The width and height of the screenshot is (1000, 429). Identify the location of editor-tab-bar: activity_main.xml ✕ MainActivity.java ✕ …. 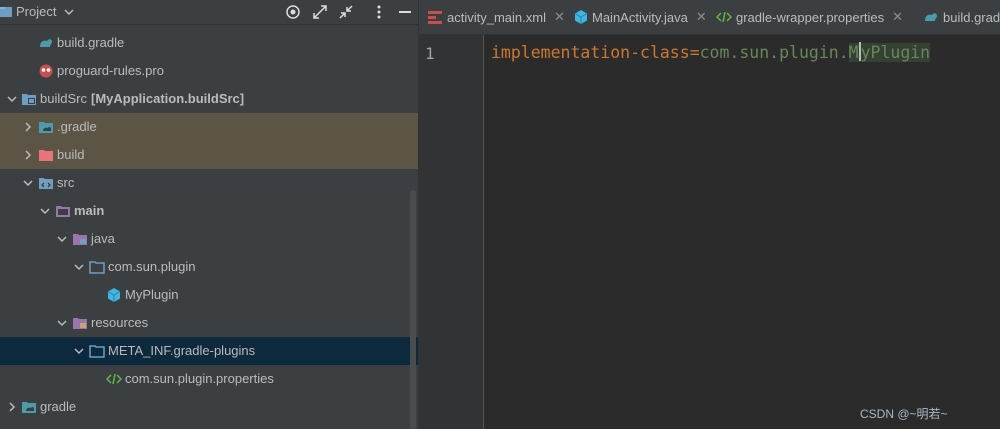
(709, 17).